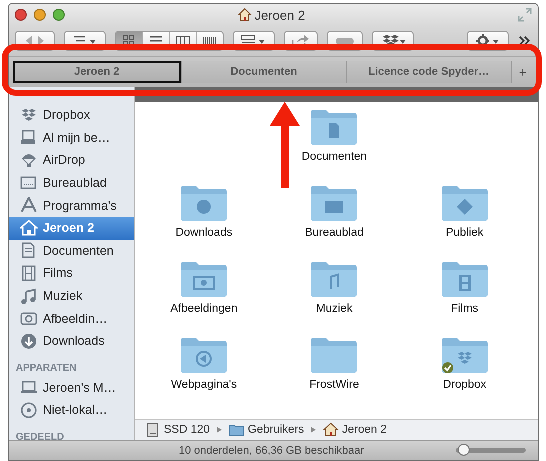 Image resolution: width=546 pixels, height=461 pixels. What do you see at coordinates (334, 203) in the screenshot?
I see `desktop-folder-icon` at bounding box center [334, 203].